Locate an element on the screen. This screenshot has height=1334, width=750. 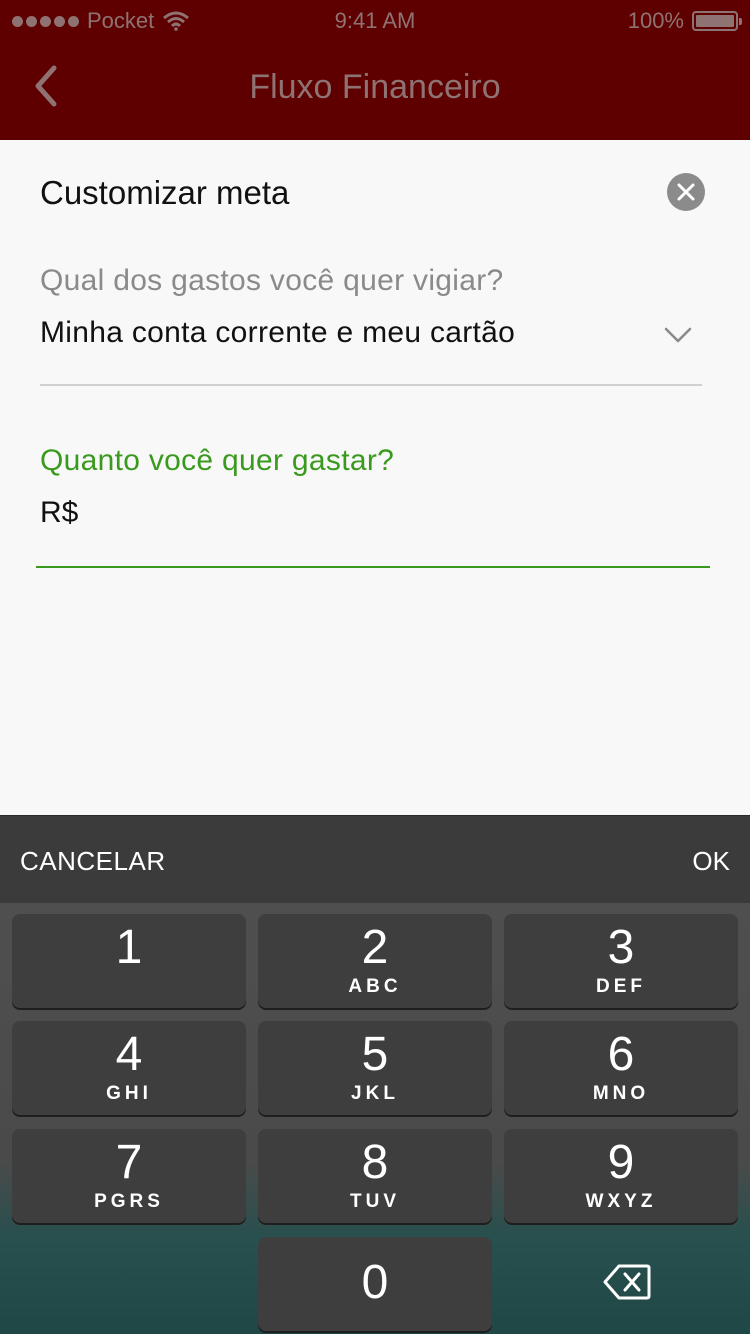
key-7: 7 PGRS is located at coordinates (129, 1176).